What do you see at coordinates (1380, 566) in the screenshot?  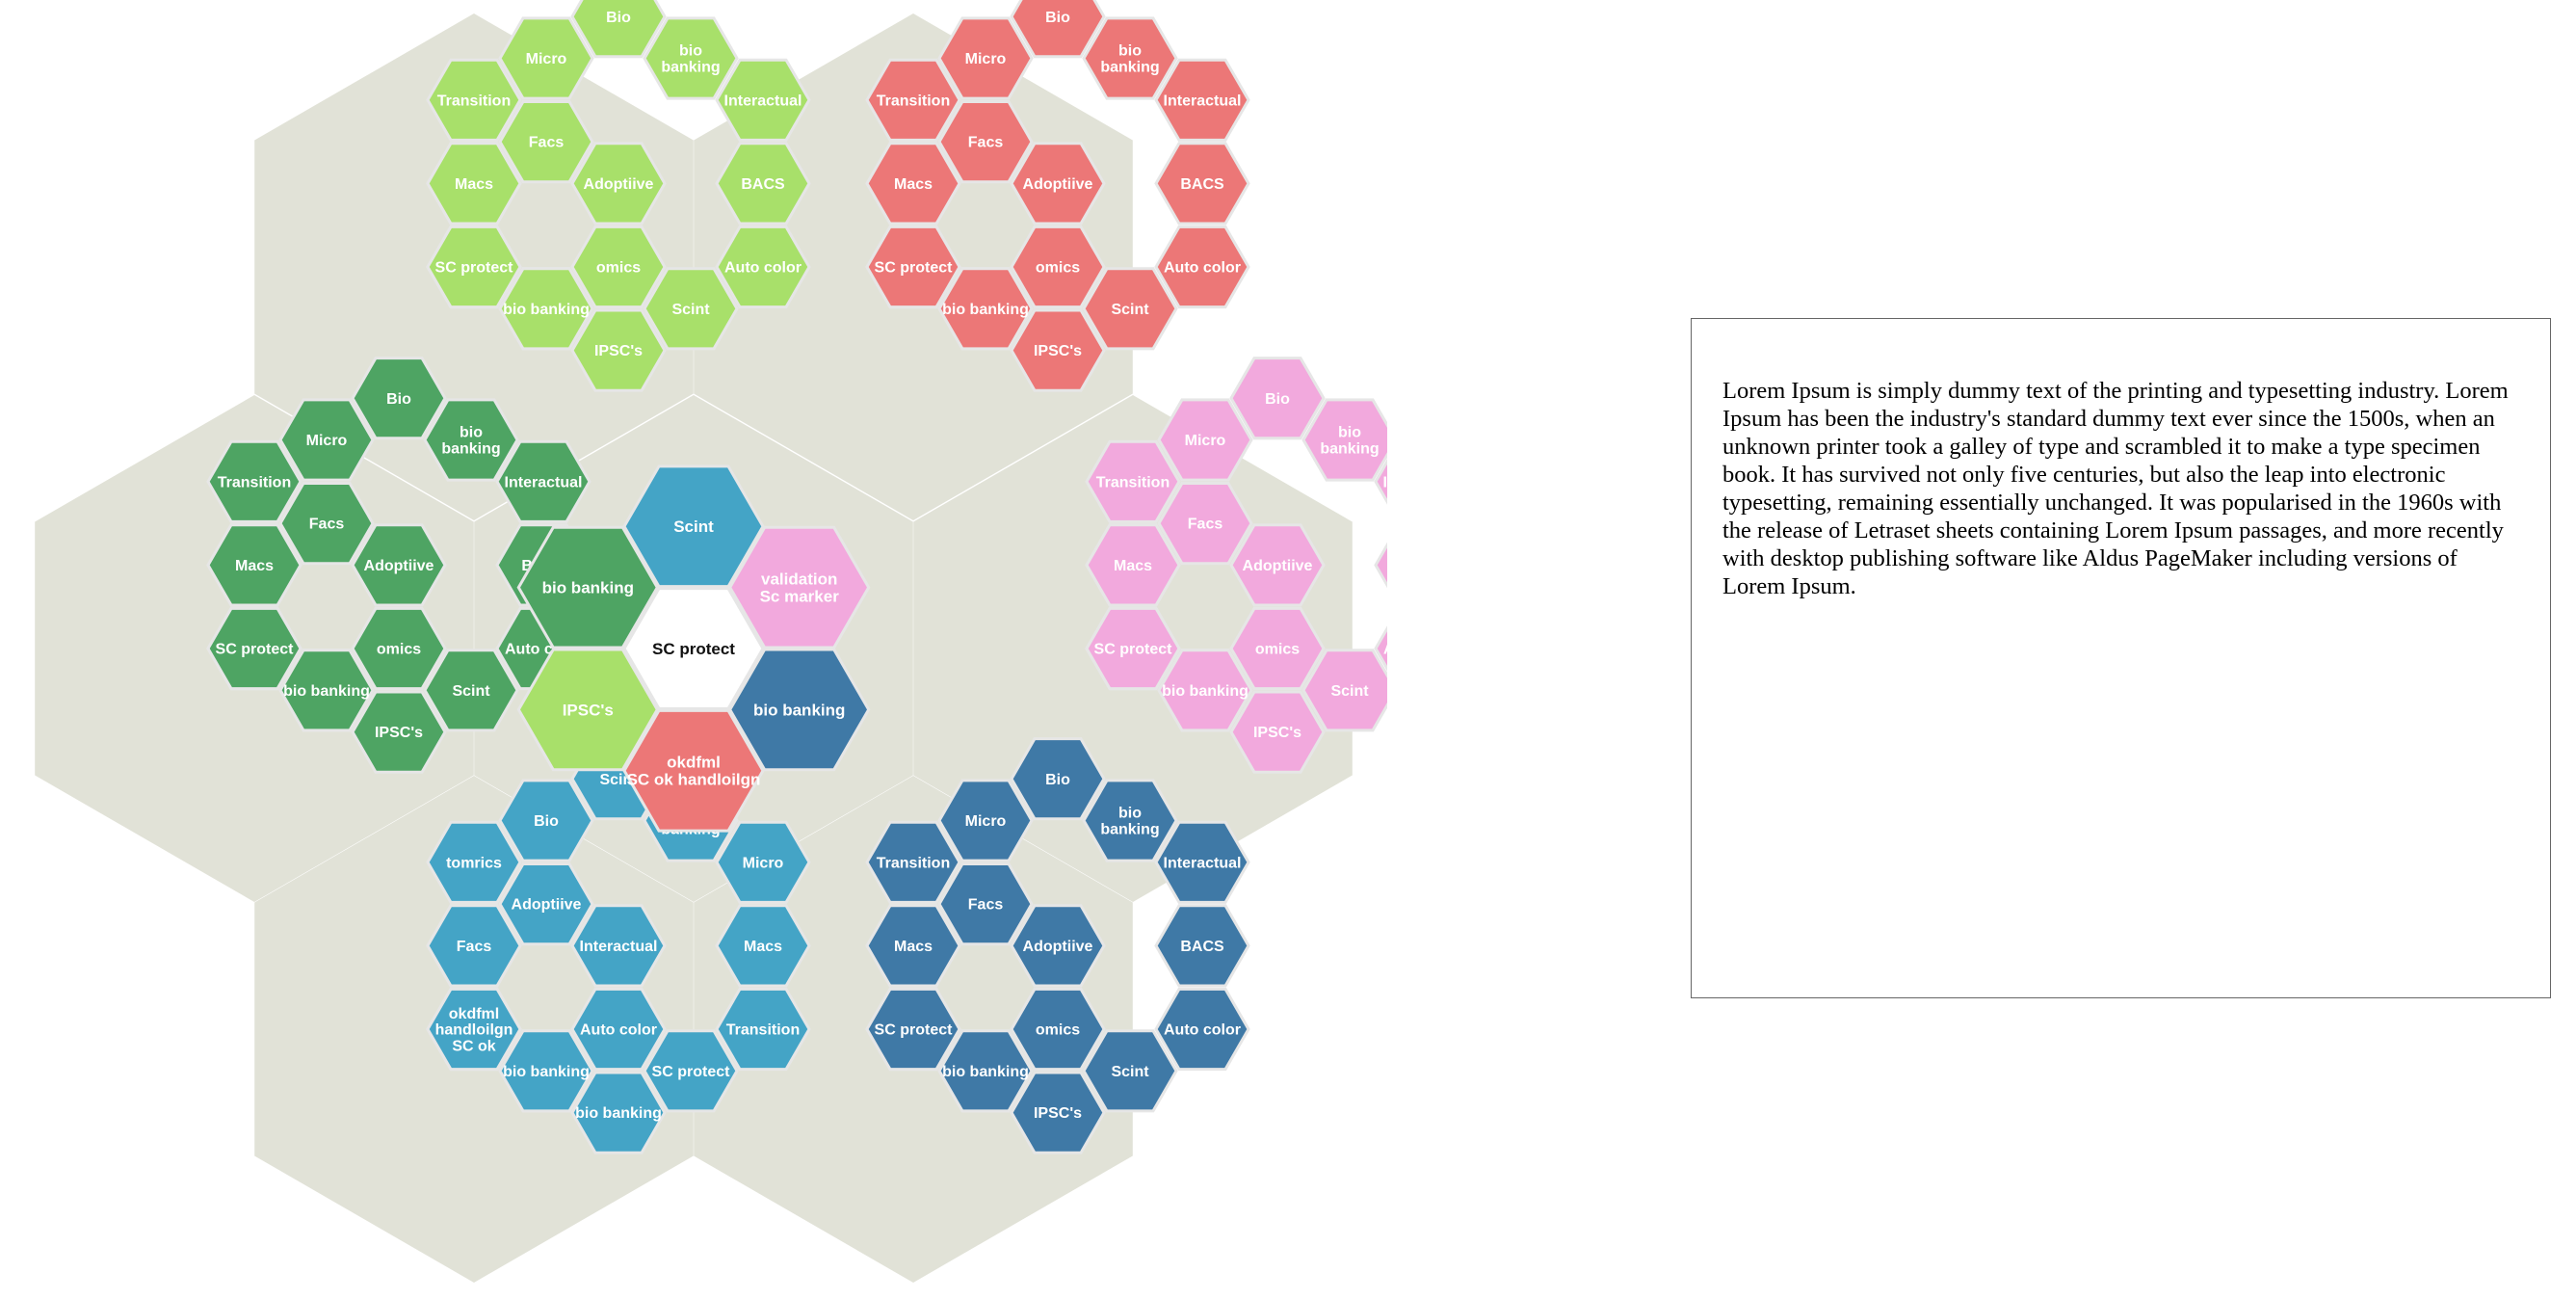 I see `hex-cell` at bounding box center [1380, 566].